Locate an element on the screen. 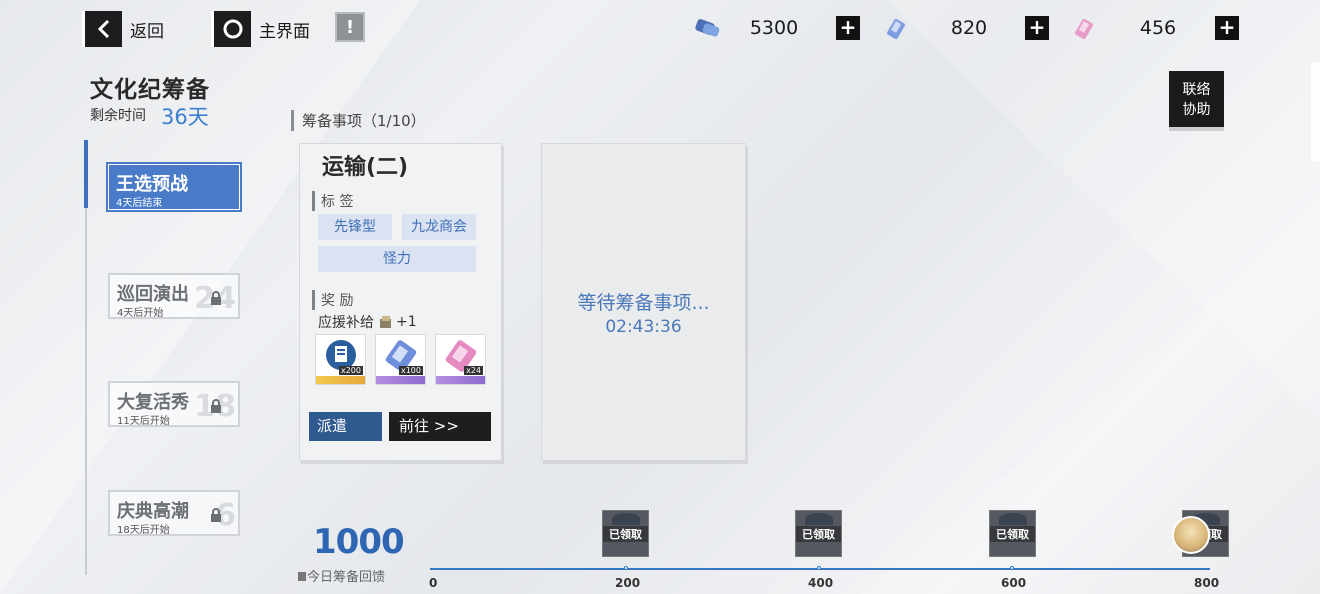 The width and height of the screenshot is (1320, 594). goto-label: 前往 >> is located at coordinates (429, 426).